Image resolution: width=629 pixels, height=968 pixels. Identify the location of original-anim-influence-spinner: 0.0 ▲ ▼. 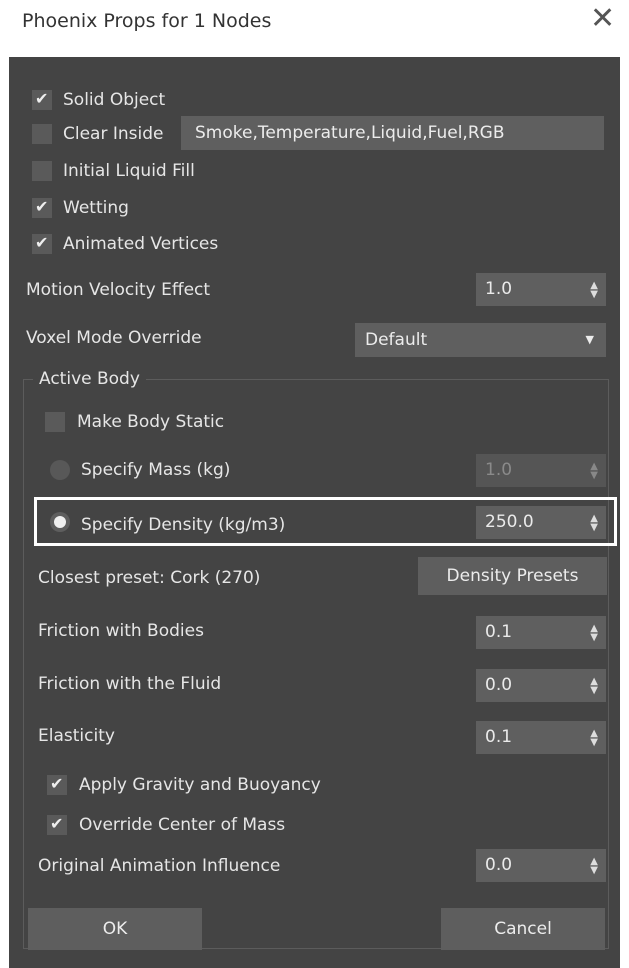
(541, 865).